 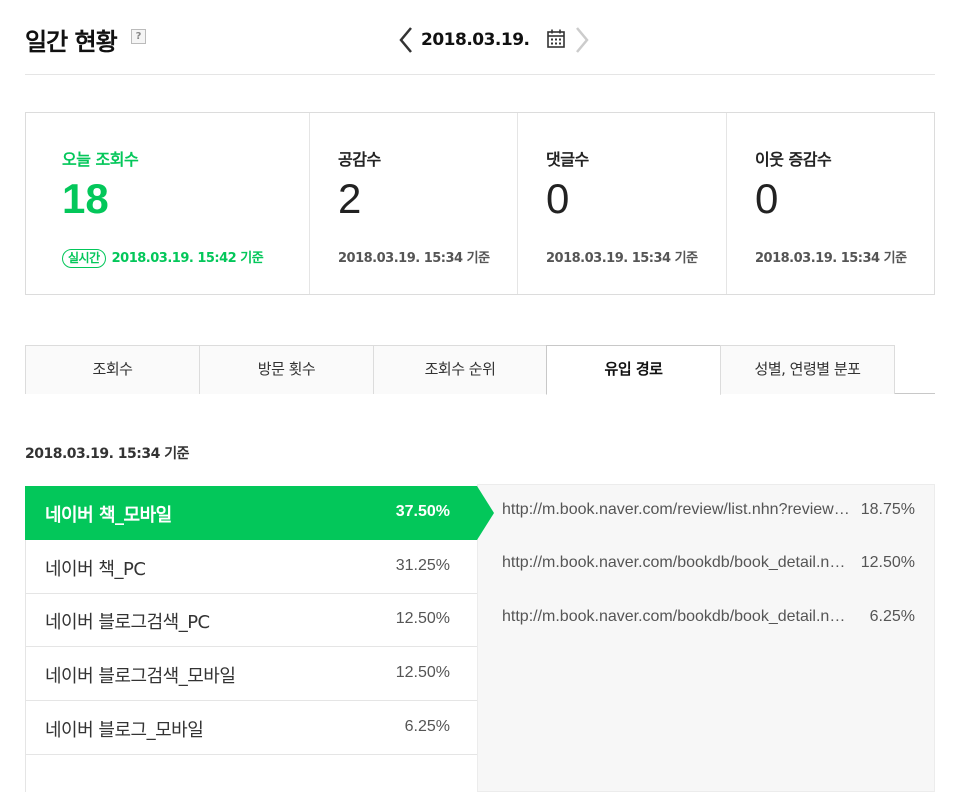 I want to click on source-name: 네이버 블로그_모바일, so click(x=124, y=730).